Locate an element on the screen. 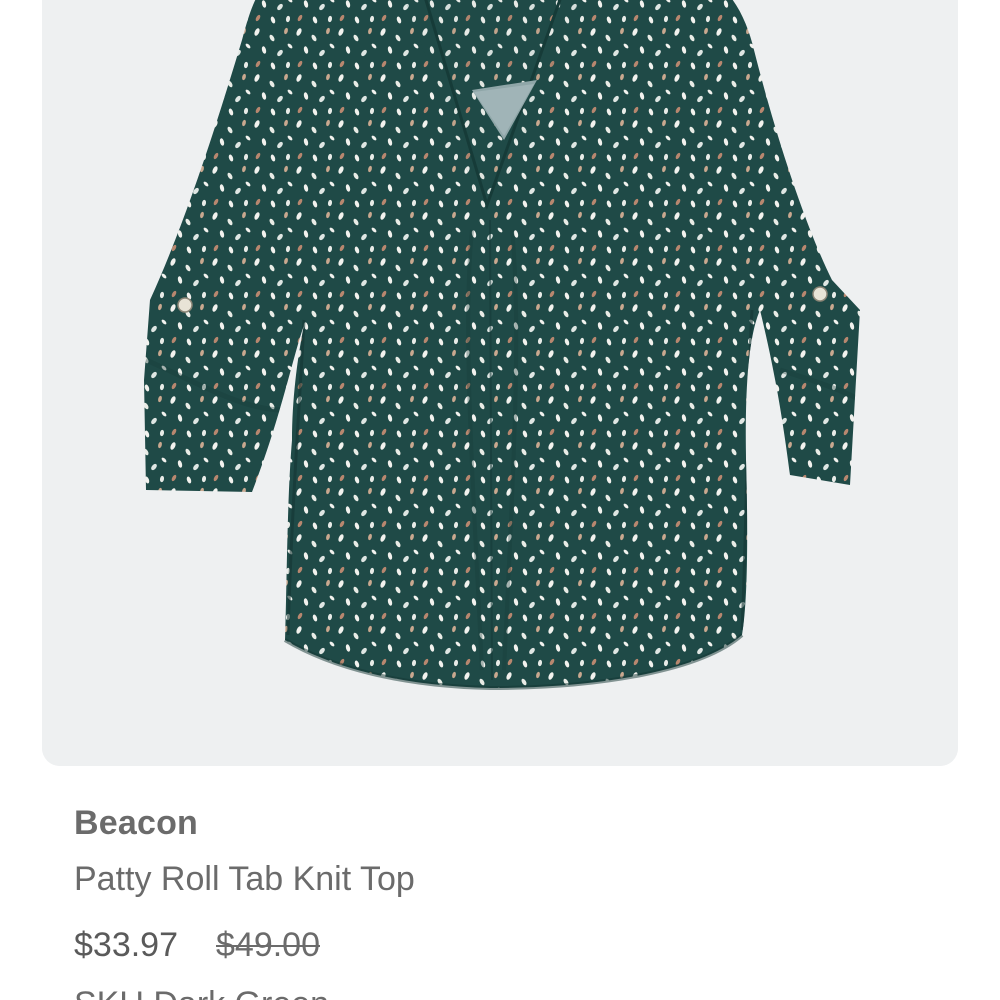 The image size is (1000, 1000). price-row: $33.97 $49.00 is located at coordinates (197, 945).